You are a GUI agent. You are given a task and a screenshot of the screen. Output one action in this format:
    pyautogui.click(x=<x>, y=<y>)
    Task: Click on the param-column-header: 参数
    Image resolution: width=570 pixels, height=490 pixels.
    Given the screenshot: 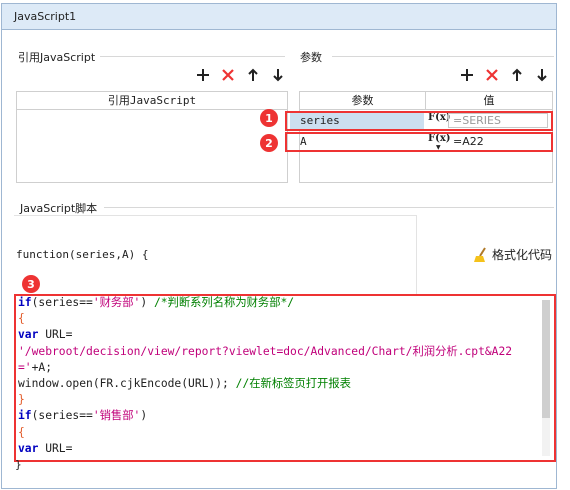 What is the action you would take?
    pyautogui.click(x=363, y=101)
    